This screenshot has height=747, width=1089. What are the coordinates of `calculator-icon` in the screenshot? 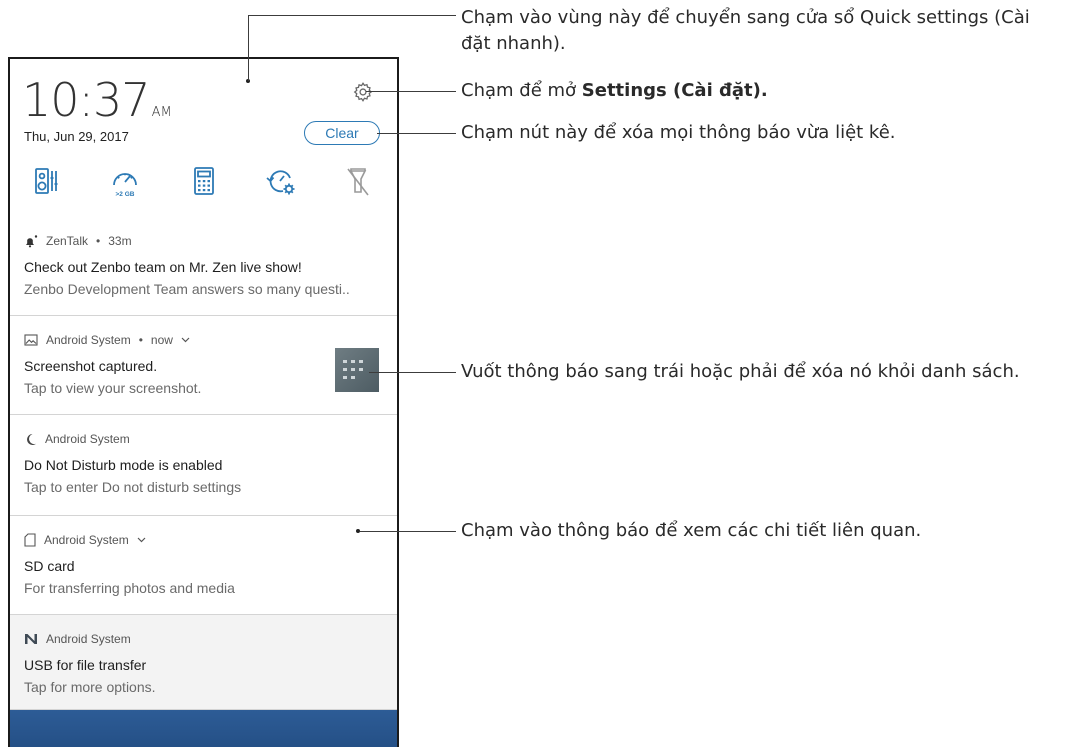 It's located at (204, 181).